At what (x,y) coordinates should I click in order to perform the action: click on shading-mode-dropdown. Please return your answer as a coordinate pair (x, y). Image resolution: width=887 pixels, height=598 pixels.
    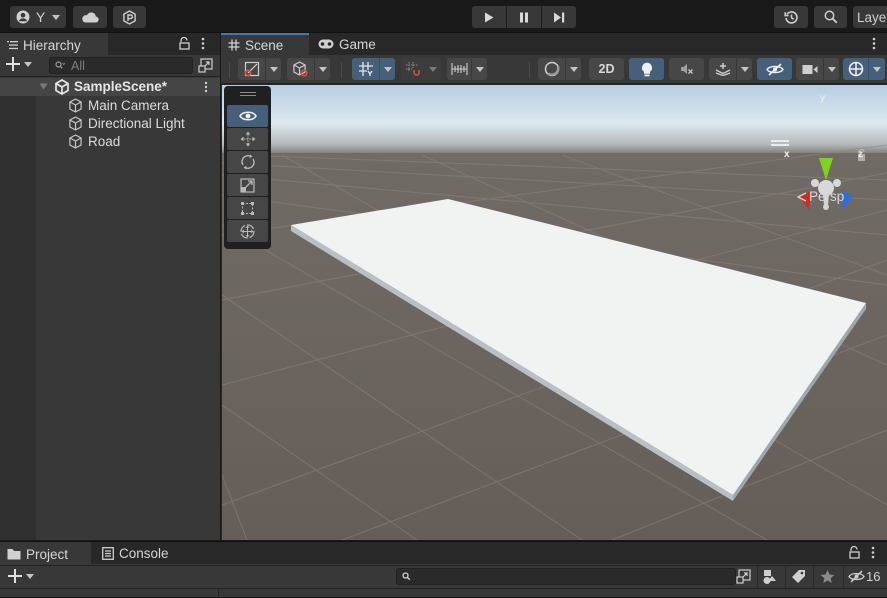
    Looking at the image, I should click on (559, 69).